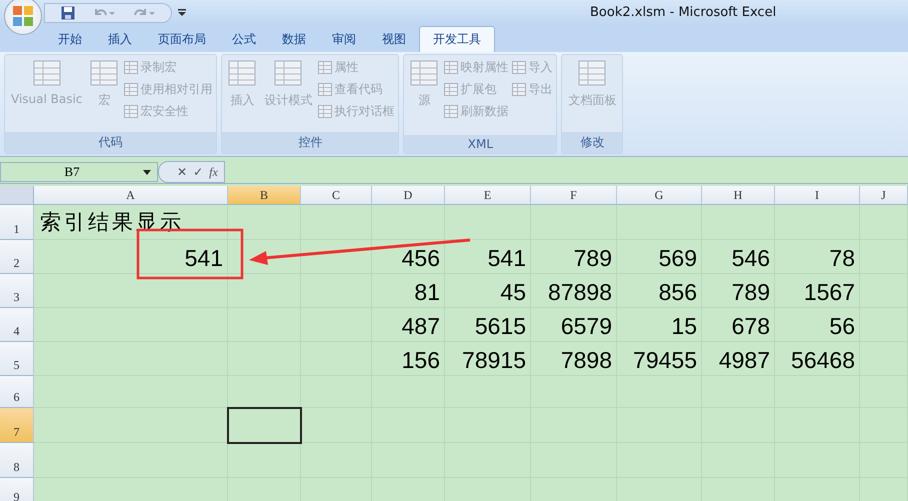 This screenshot has height=501, width=908. Describe the element at coordinates (68, 13) in the screenshot. I see `save-icon` at that location.